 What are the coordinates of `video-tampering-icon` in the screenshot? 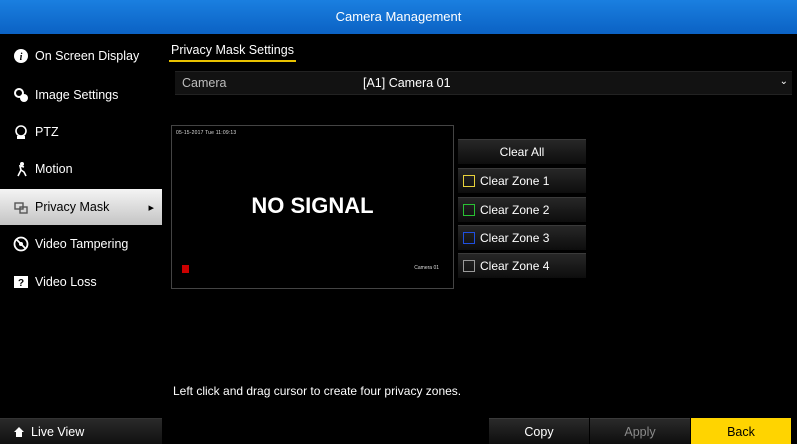 It's located at (21, 244).